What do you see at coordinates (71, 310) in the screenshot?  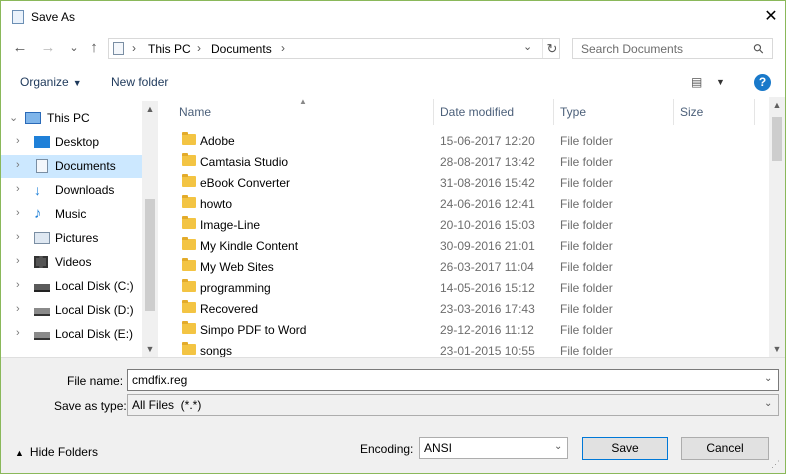 I see `sidebar-item-local-disk-d: › Local Disk (D:)` at bounding box center [71, 310].